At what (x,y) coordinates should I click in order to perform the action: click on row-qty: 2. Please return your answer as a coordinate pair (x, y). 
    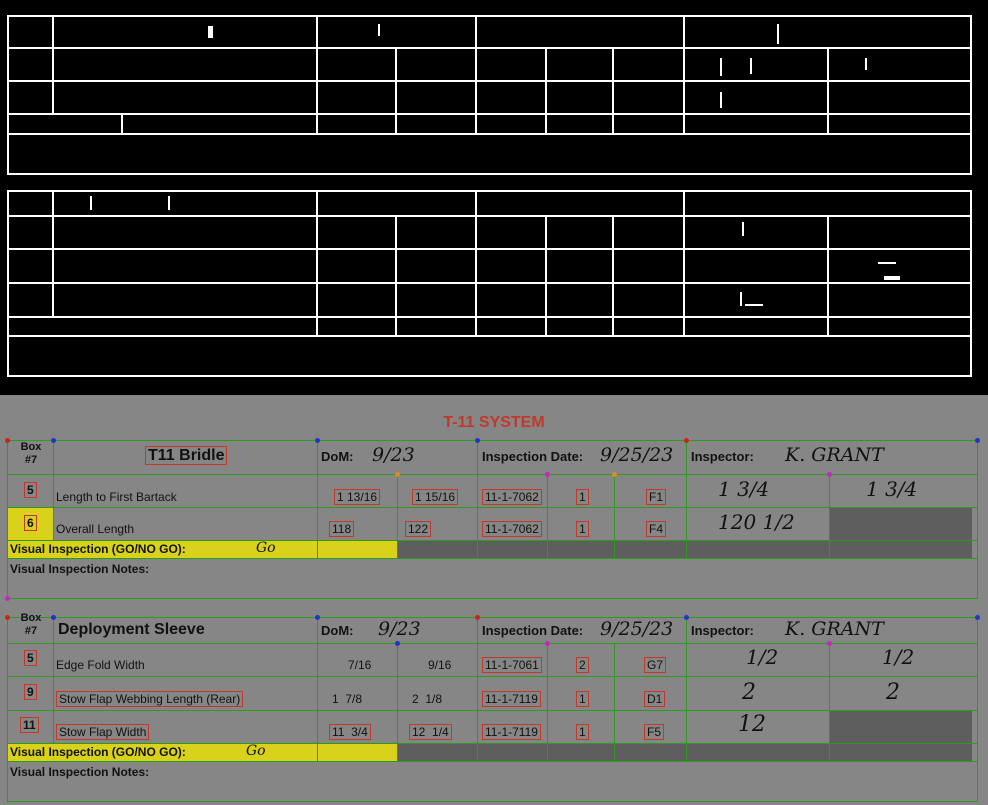
    Looking at the image, I should click on (582, 665).